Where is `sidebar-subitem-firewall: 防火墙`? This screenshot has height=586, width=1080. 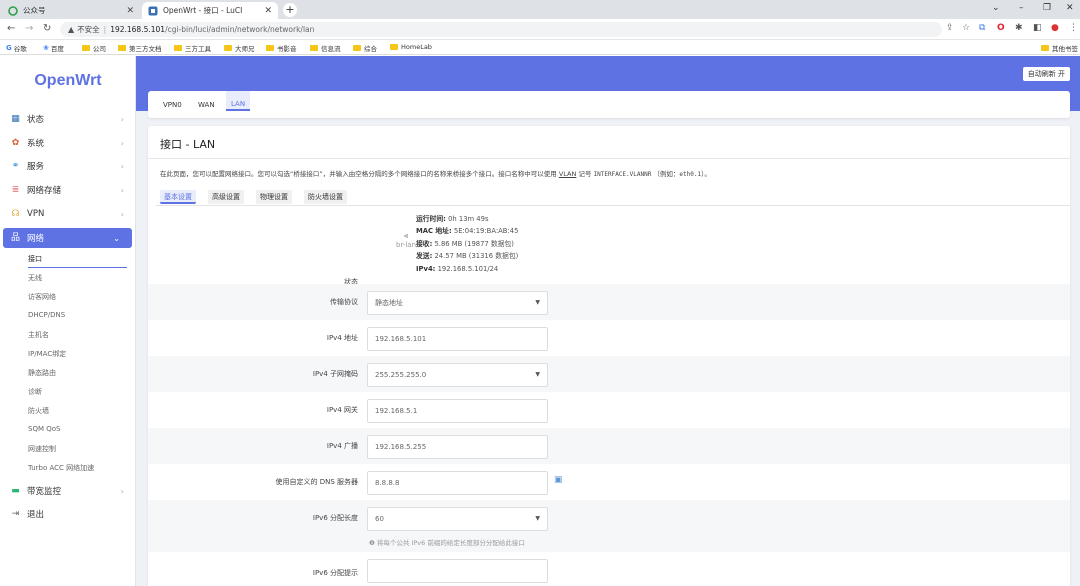
sidebar-subitem-firewall: 防火墙 is located at coordinates (38, 411).